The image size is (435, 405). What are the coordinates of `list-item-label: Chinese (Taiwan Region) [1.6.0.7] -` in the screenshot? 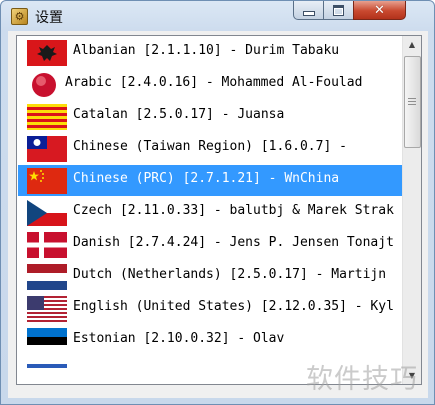 It's located at (210, 146).